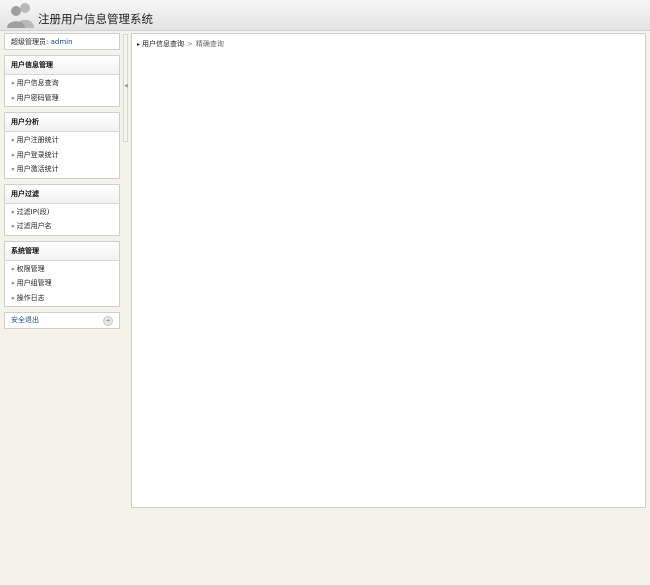 This screenshot has height=585, width=650. Describe the element at coordinates (108, 321) in the screenshot. I see `arrow-right-icon: ➜` at that location.